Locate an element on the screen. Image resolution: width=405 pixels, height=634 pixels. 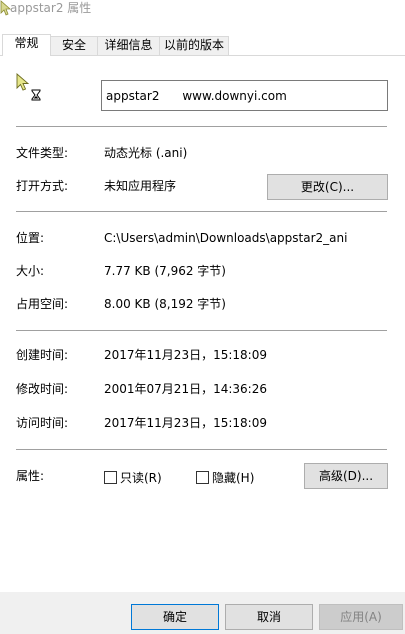
size-on-disk-value: 8.00 KB (8,192 字节) is located at coordinates (165, 304).